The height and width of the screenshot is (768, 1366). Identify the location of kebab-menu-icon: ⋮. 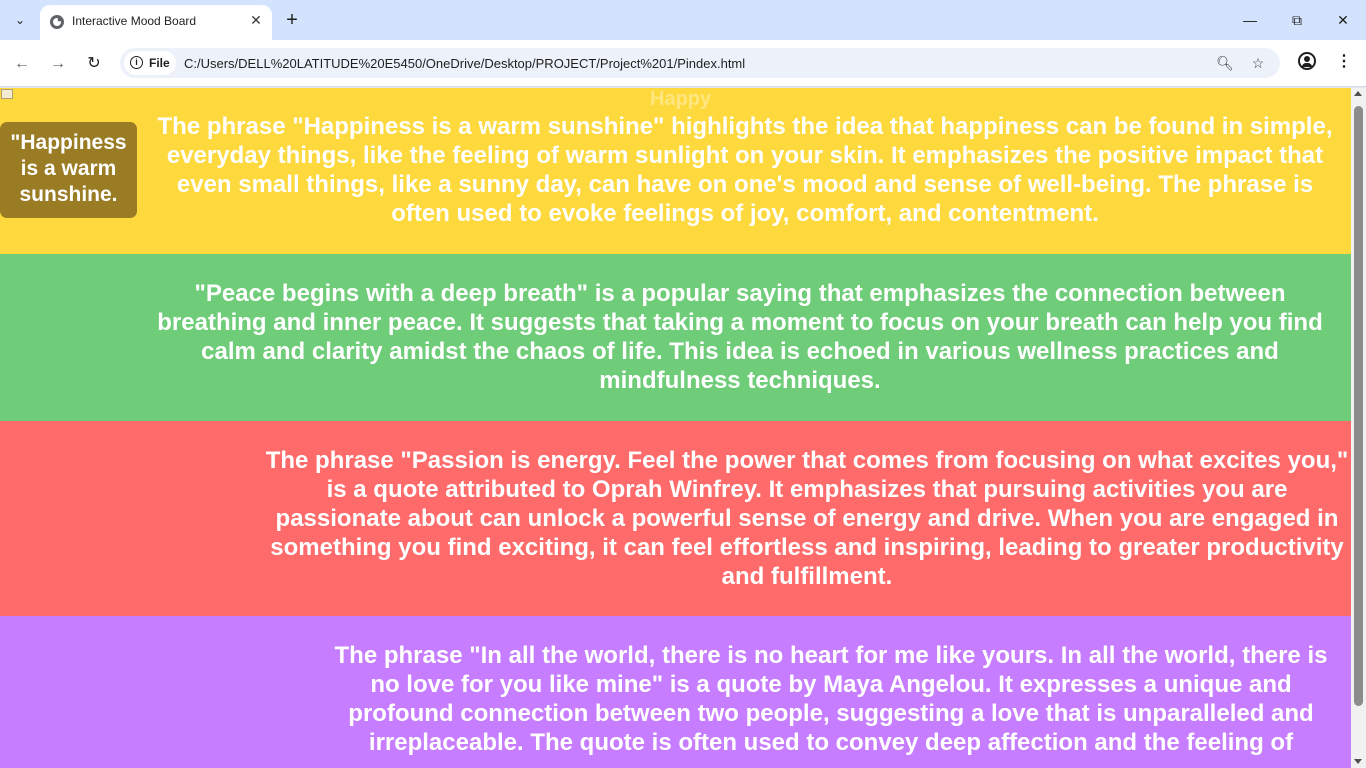
(1344, 62).